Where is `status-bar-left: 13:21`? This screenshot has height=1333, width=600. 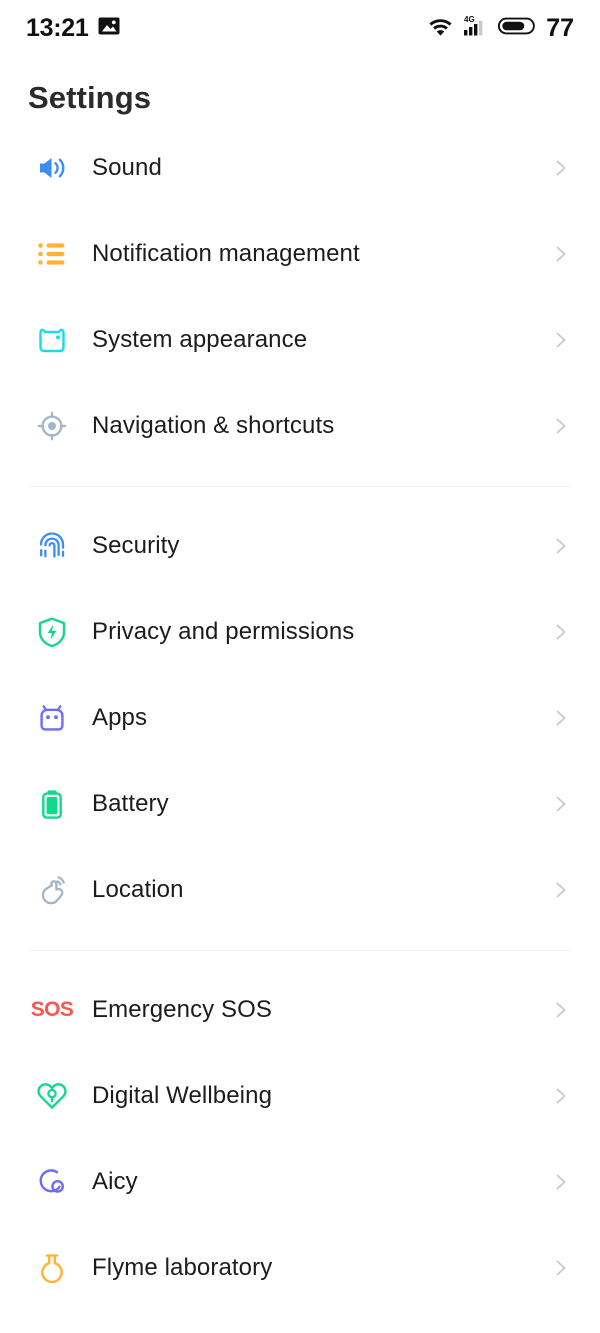 status-bar-left: 13:21 is located at coordinates (73, 28).